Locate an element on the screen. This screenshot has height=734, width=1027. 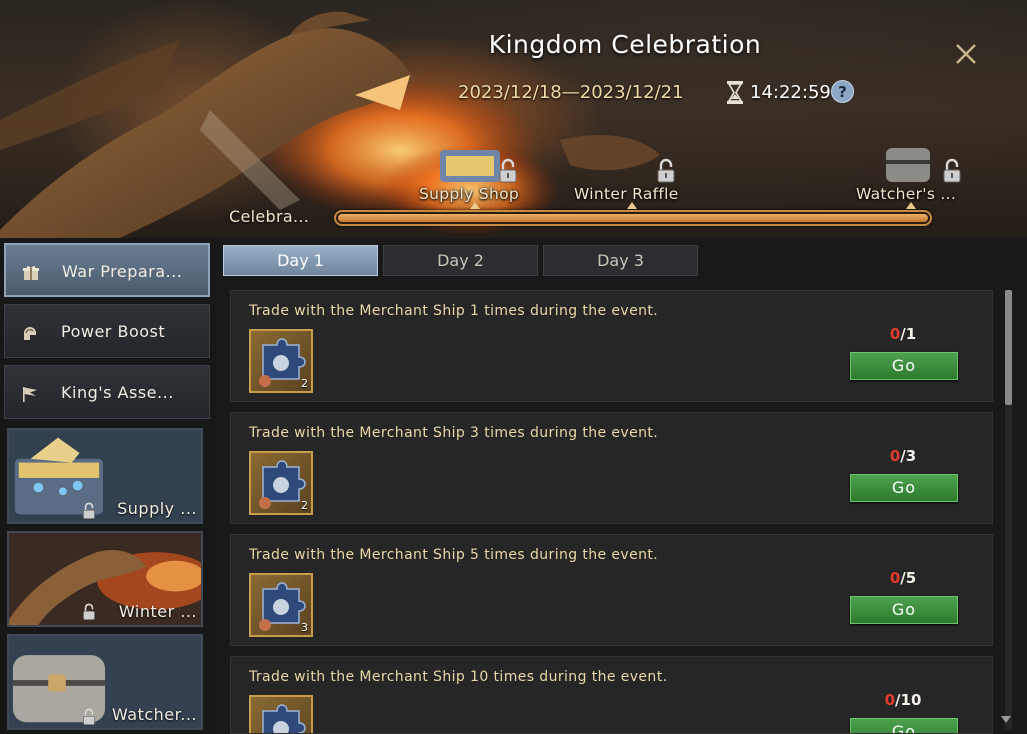
reward-quantity: 3 is located at coordinates (304, 627).